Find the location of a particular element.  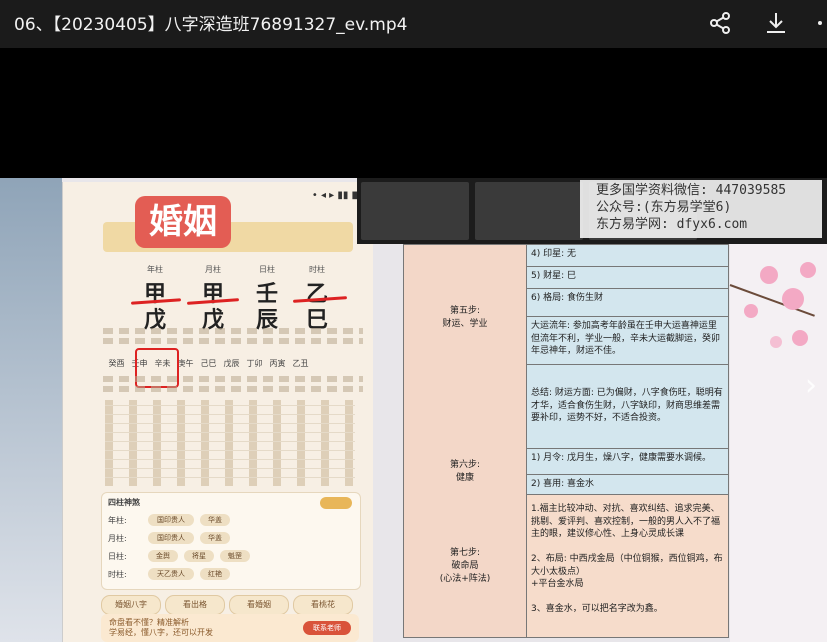

shensha-pill: 金舆 is located at coordinates (163, 556).